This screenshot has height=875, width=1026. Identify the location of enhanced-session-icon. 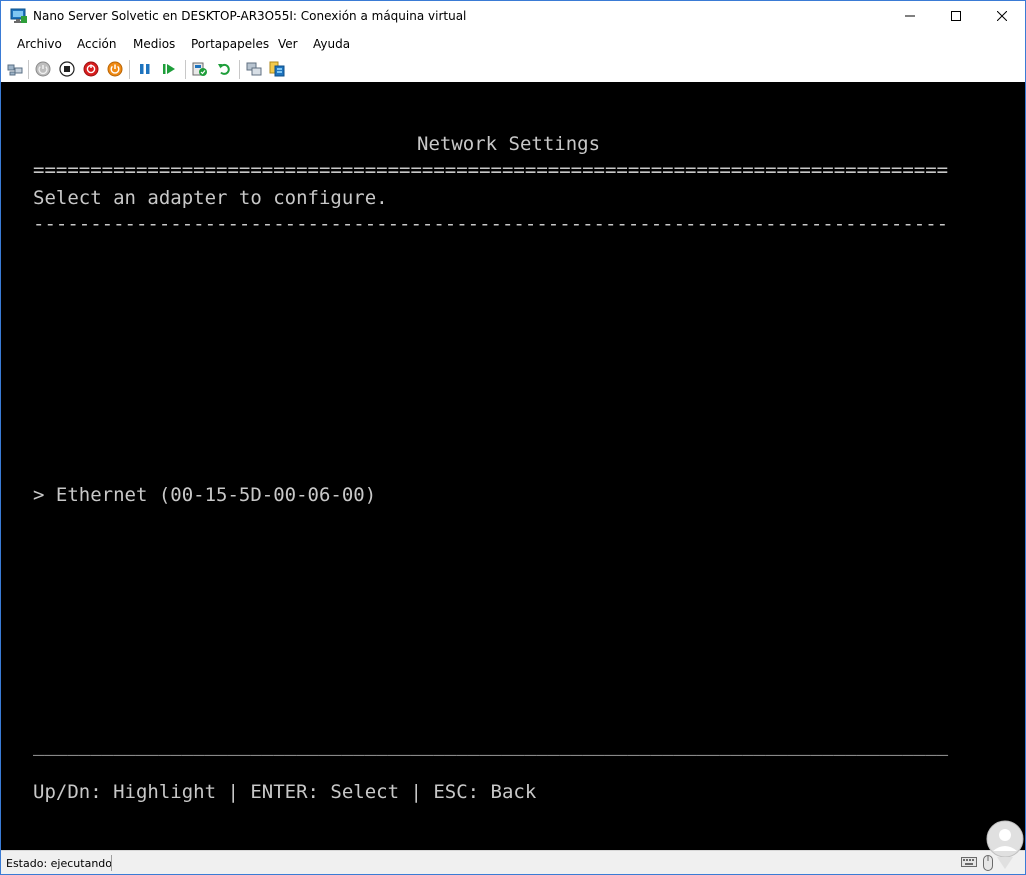
(254, 69).